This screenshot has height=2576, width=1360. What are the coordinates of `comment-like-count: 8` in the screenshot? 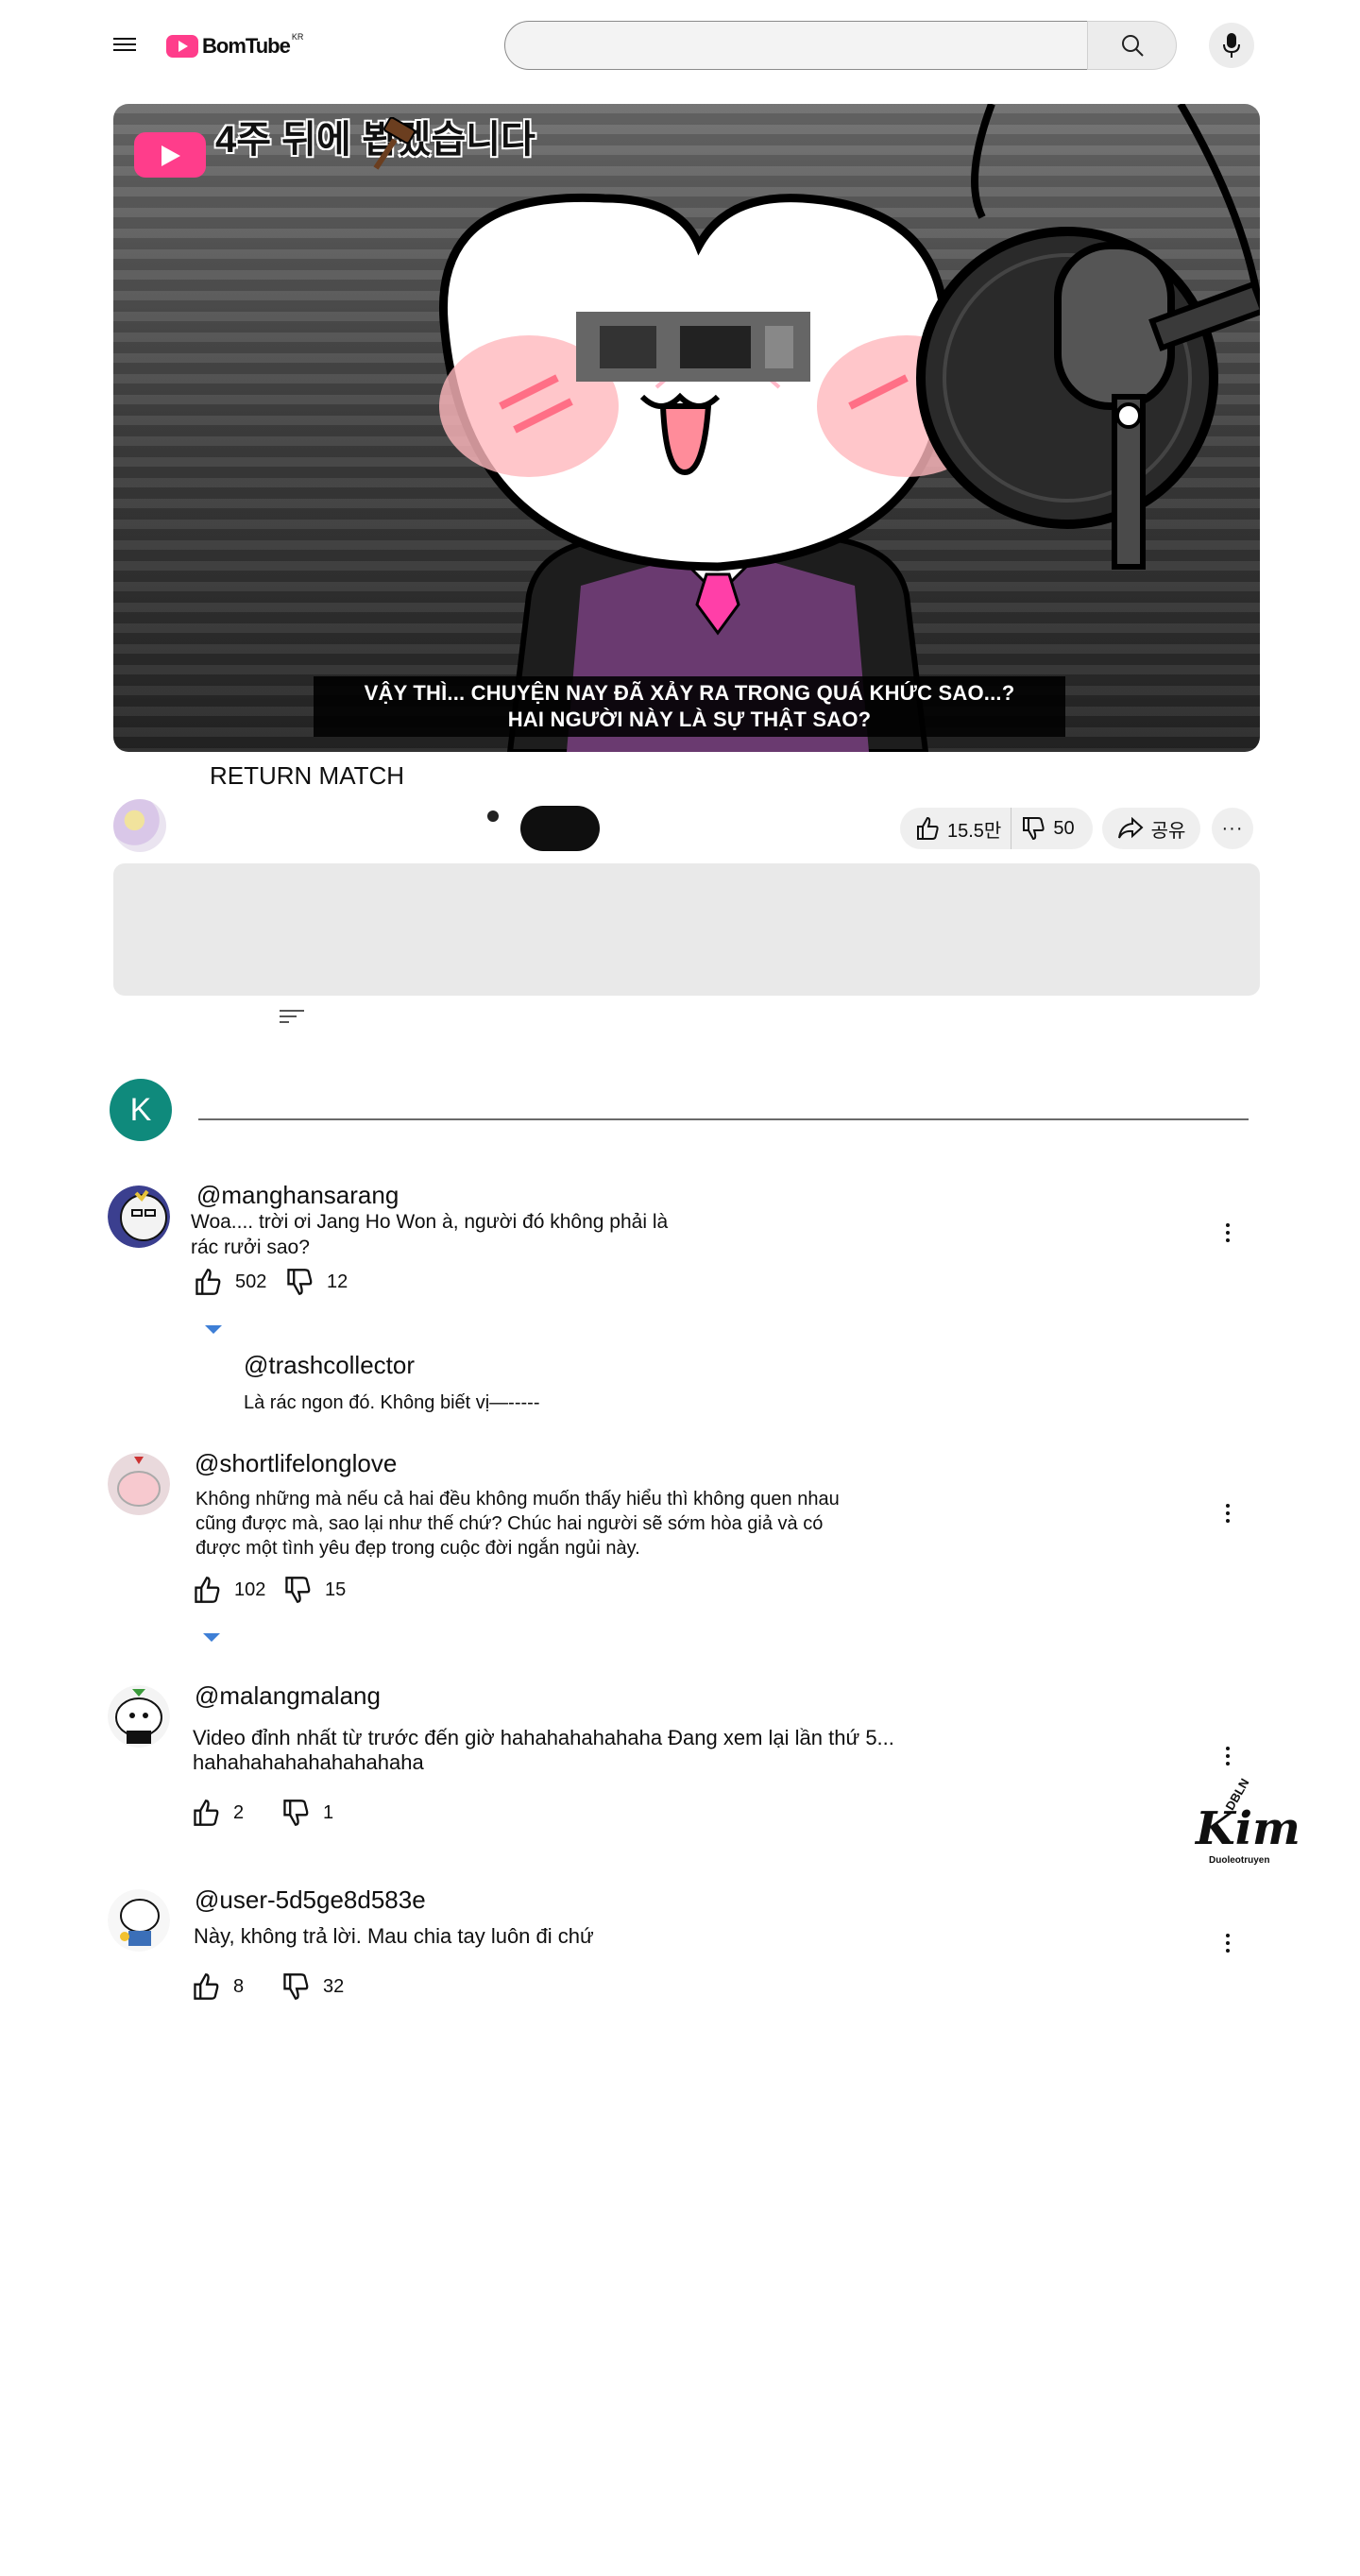 It's located at (239, 1986).